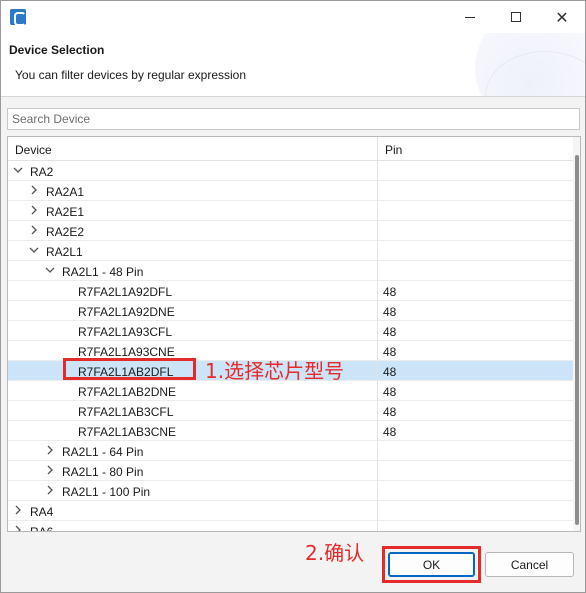  I want to click on app-logo-icon, so click(18, 17).